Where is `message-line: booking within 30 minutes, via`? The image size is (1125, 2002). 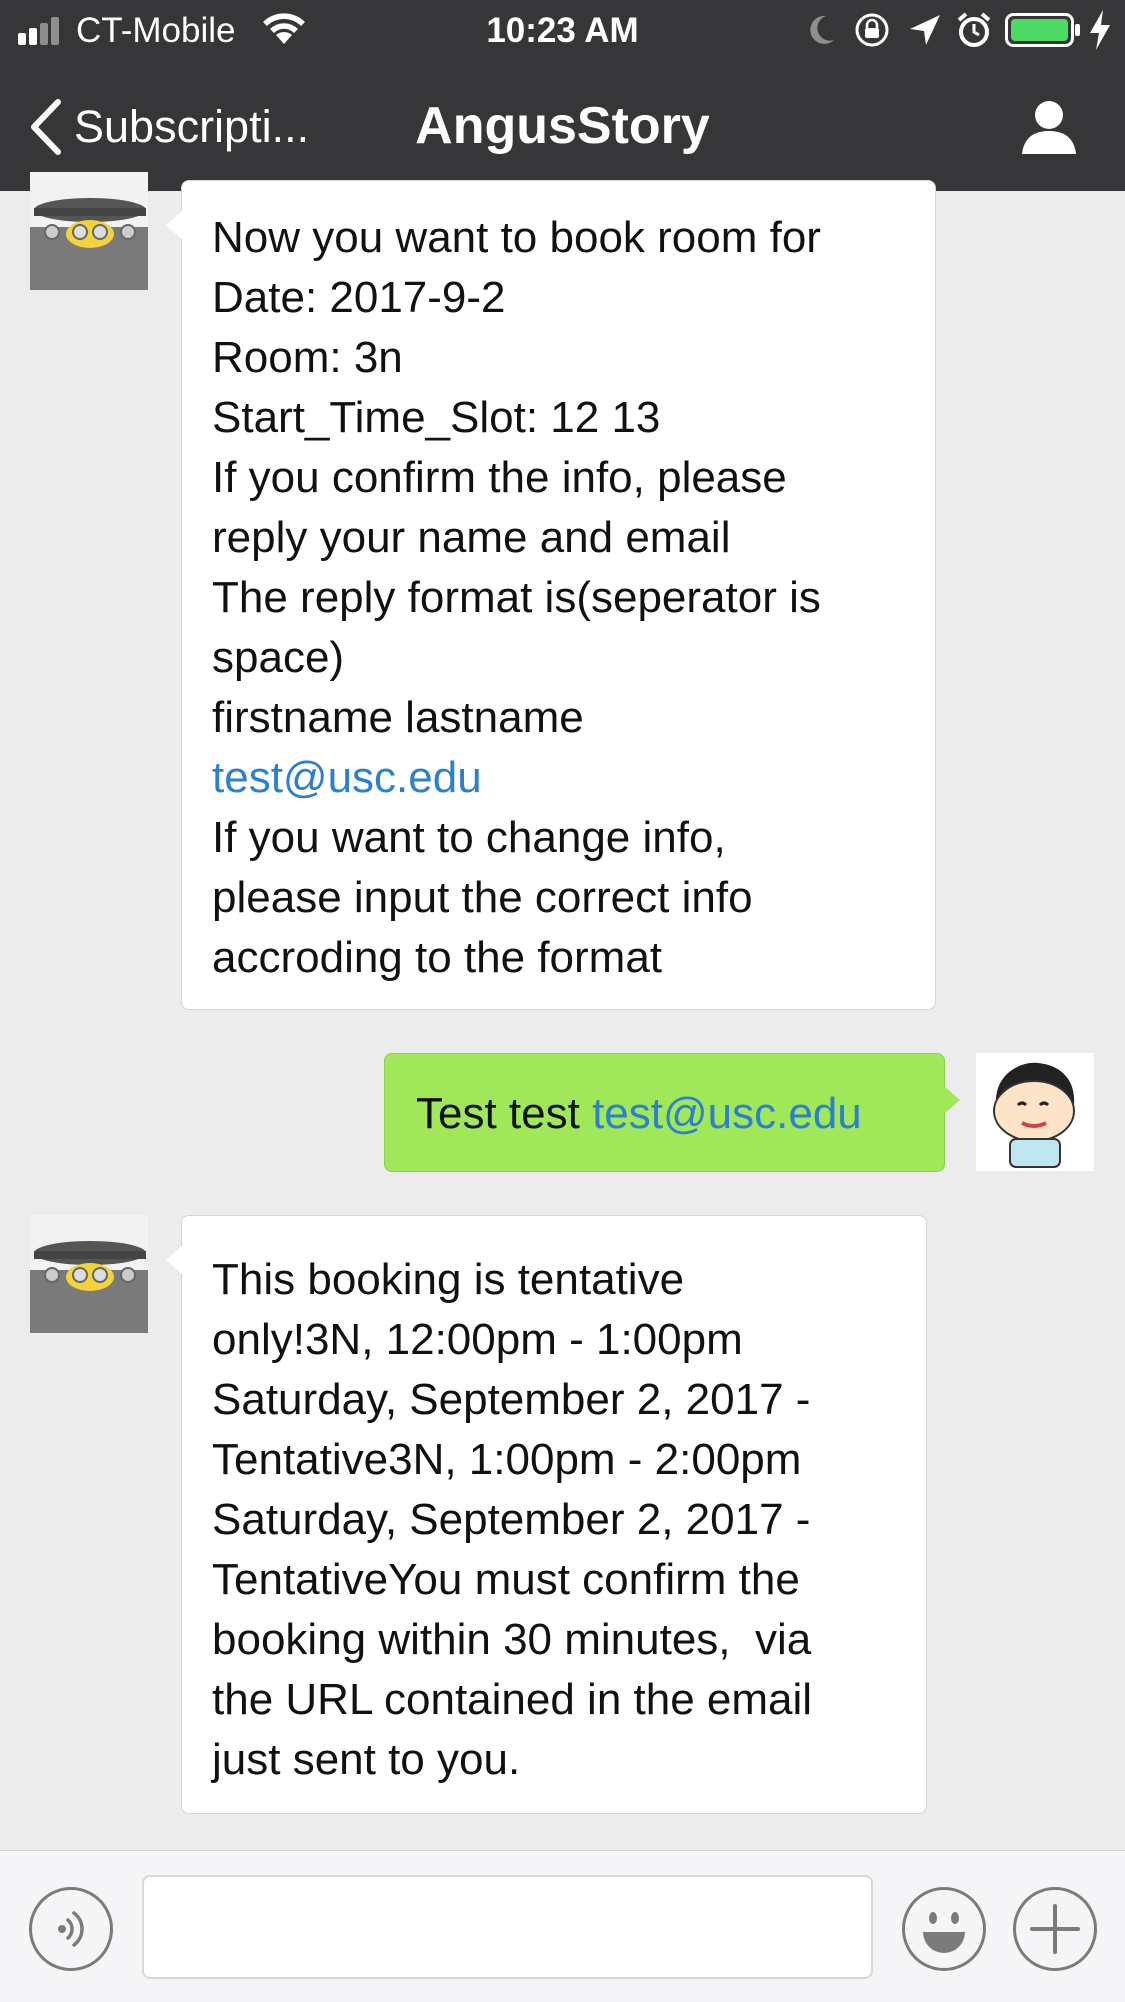 message-line: booking within 30 minutes, via is located at coordinates (512, 1639).